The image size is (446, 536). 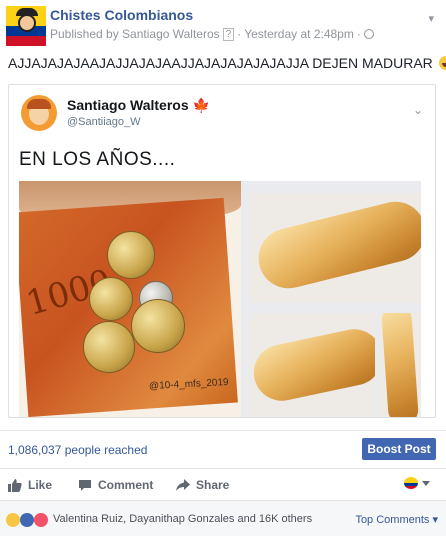 I want to click on boost-post-button: Boost Post, so click(x=399, y=449).